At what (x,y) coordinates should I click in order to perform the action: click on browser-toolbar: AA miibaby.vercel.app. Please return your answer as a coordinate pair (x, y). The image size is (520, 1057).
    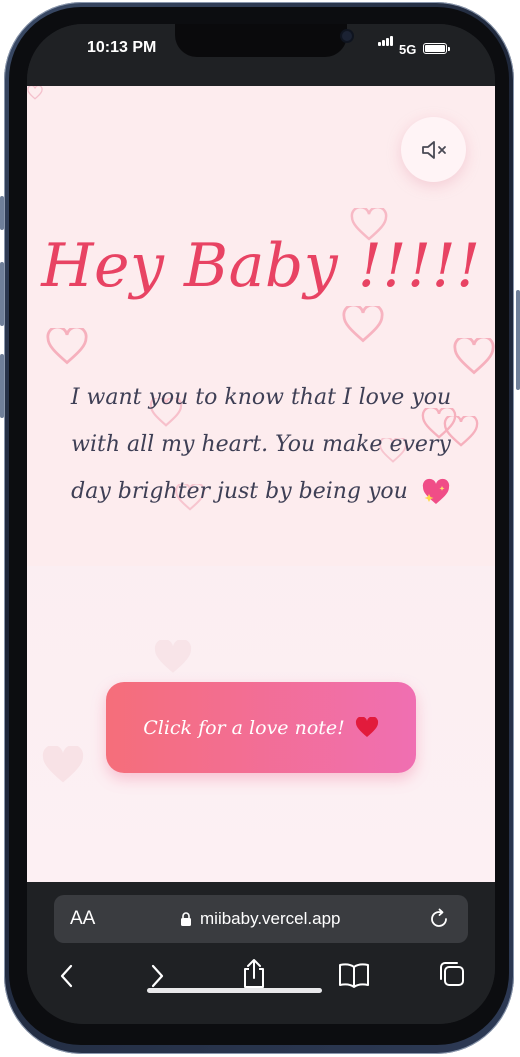
    Looking at the image, I should click on (261, 953).